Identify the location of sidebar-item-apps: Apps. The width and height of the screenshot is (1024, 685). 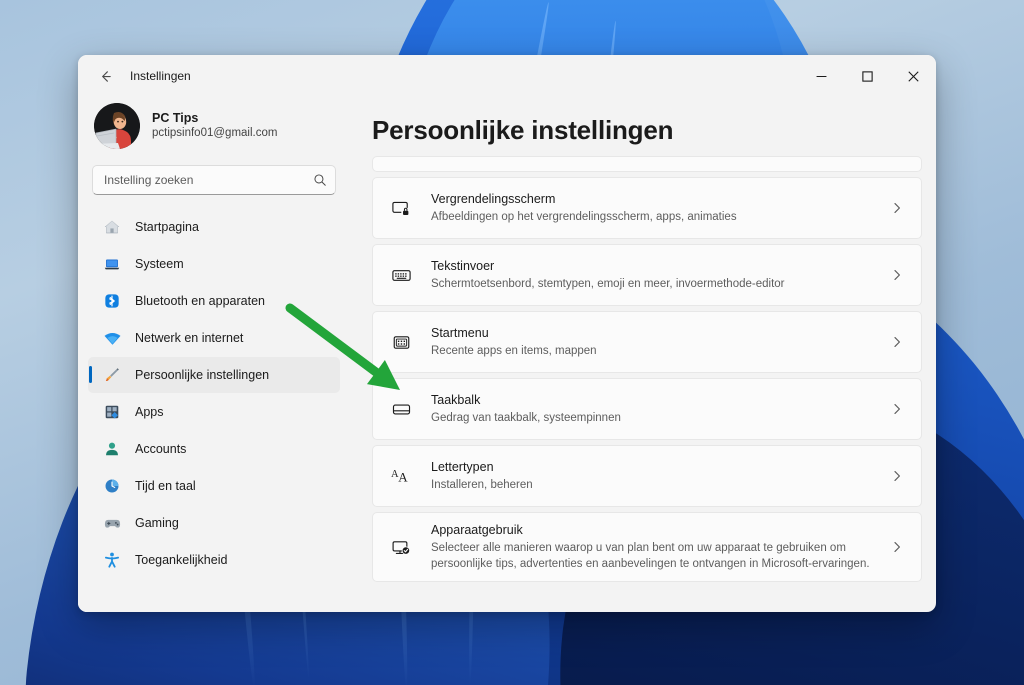
(214, 412).